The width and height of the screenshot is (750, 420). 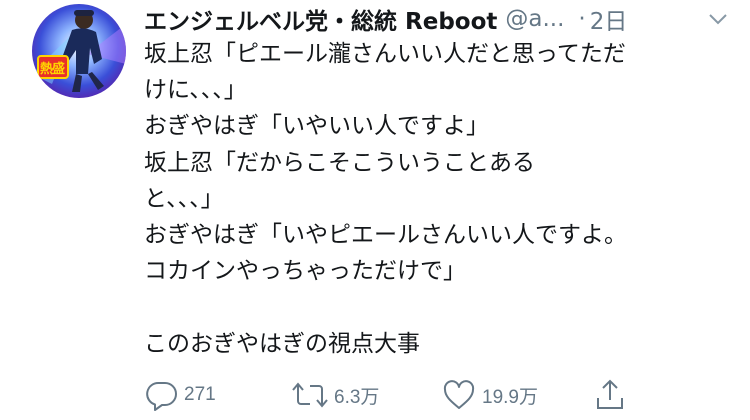 I want to click on reply-icon, so click(x=161, y=396).